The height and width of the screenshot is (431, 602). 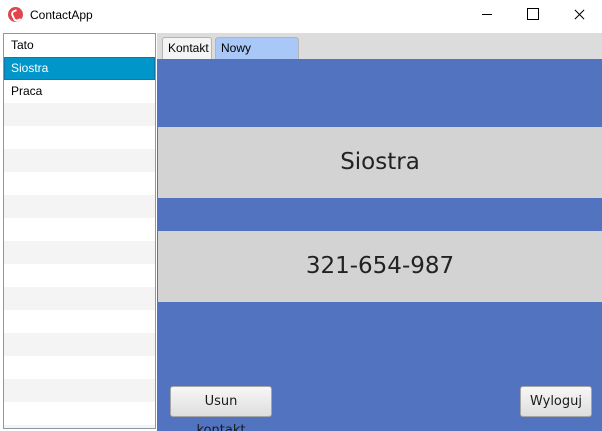 I want to click on window-title: ContactApp, so click(x=61, y=15).